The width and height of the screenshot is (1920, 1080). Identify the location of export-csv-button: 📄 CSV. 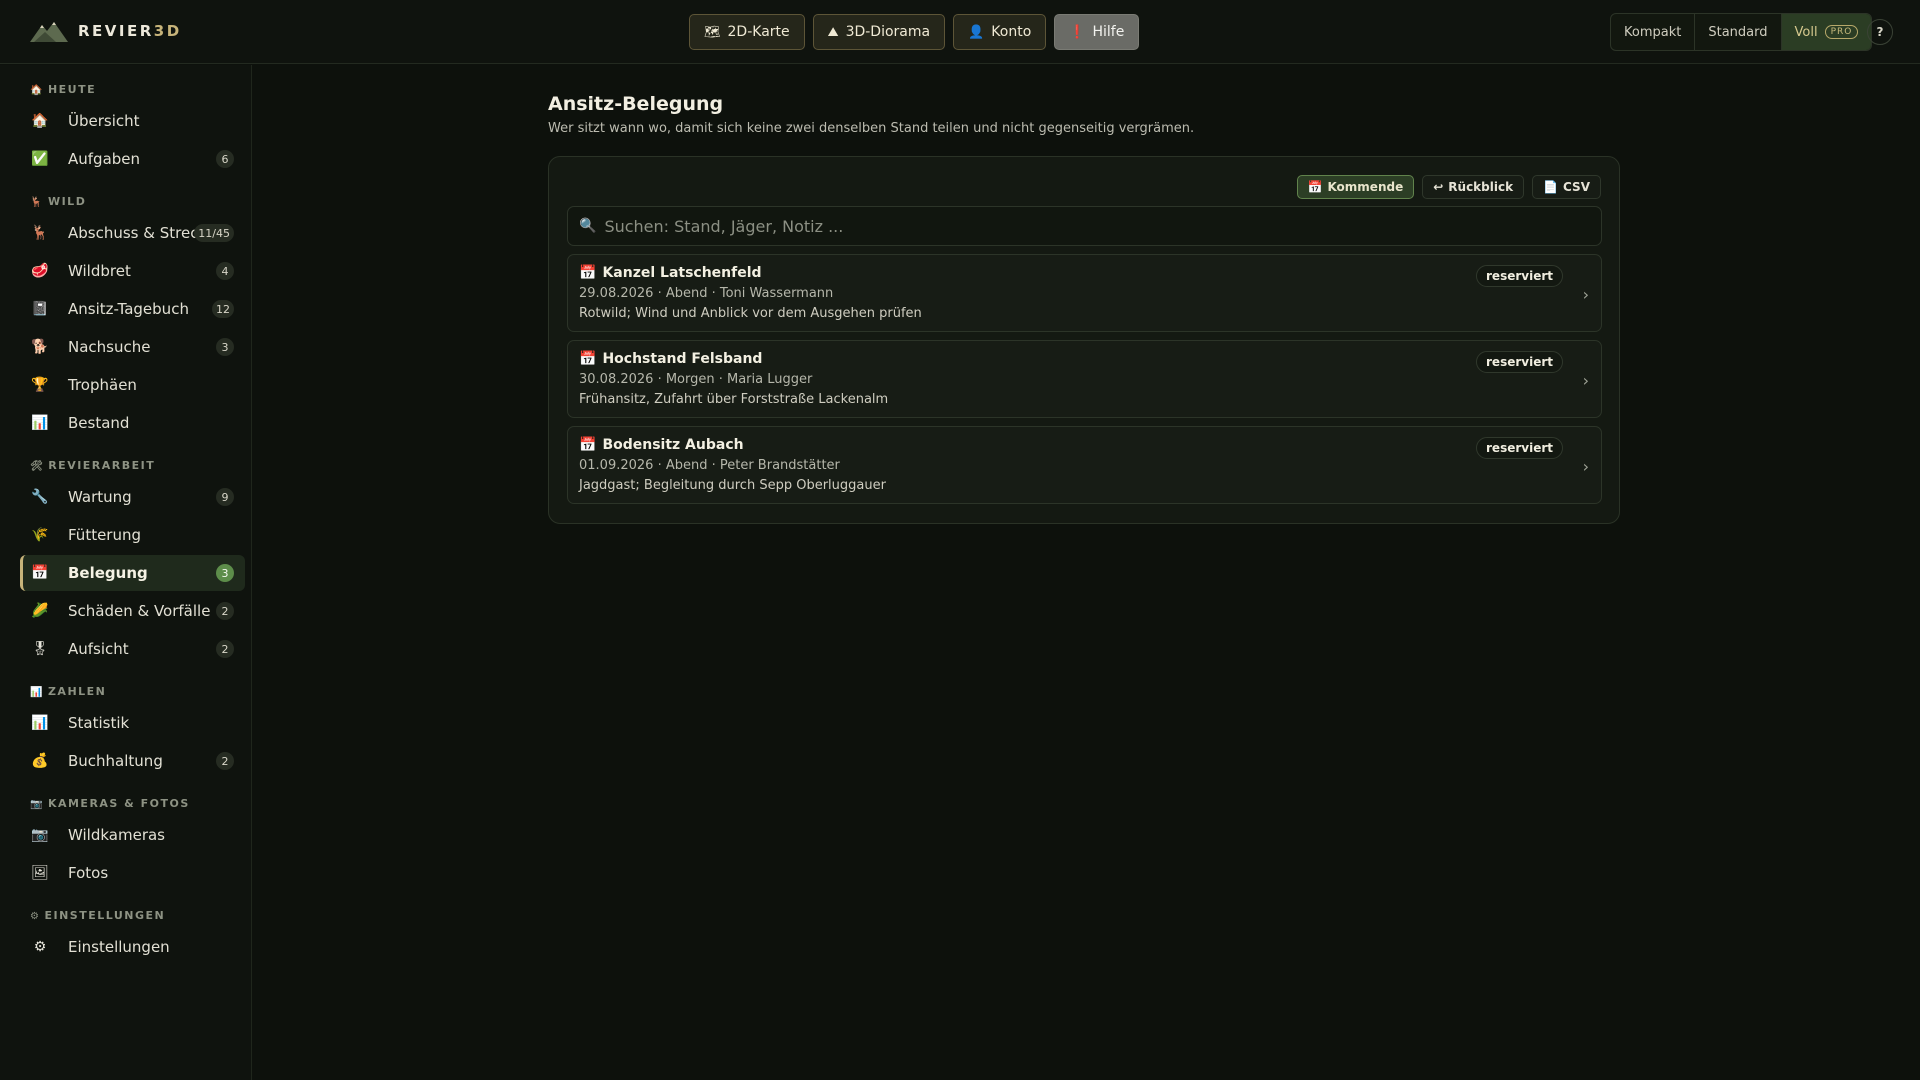
(1566, 187).